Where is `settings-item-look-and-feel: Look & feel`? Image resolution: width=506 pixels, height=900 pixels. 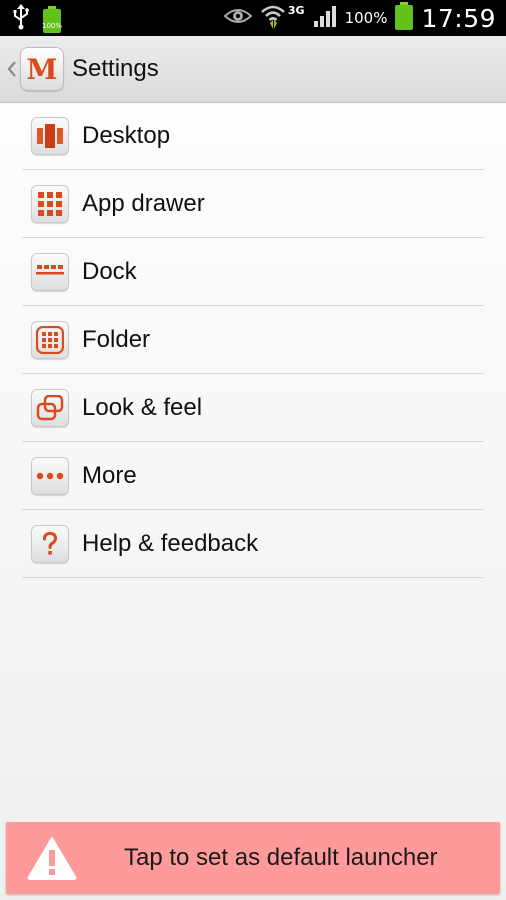
settings-item-look-and-feel: Look & feel is located at coordinates (253, 408).